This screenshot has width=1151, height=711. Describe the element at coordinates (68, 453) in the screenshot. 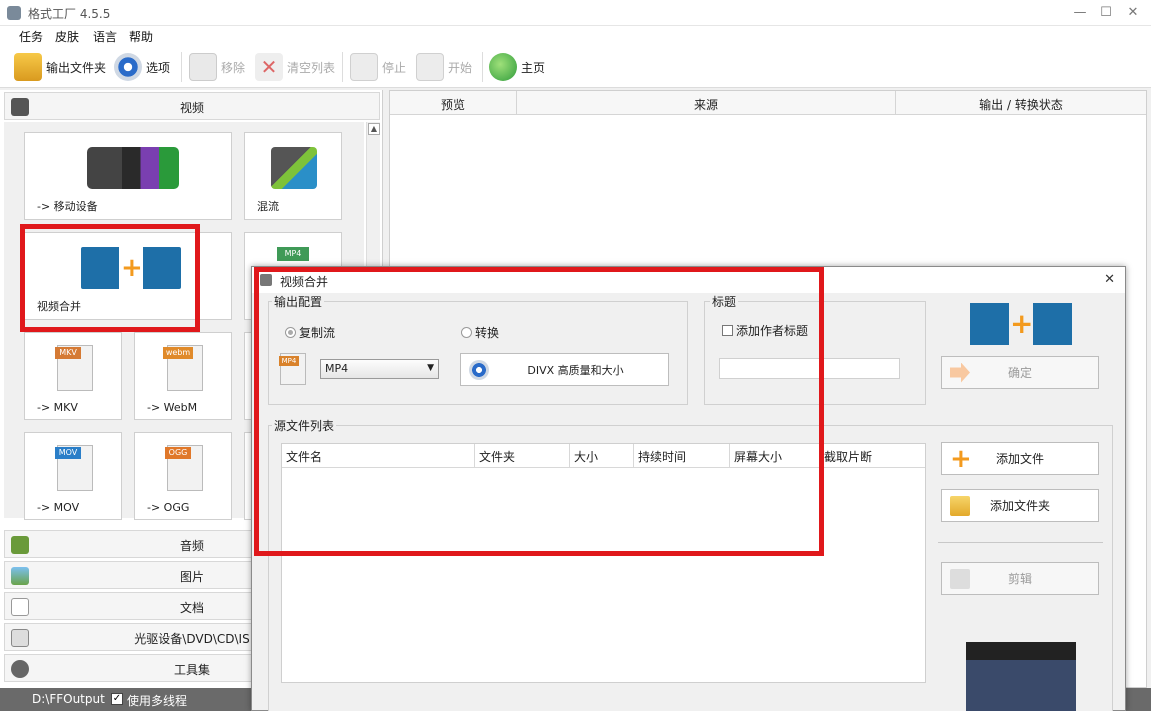

I see `mov-badge: MOV` at that location.